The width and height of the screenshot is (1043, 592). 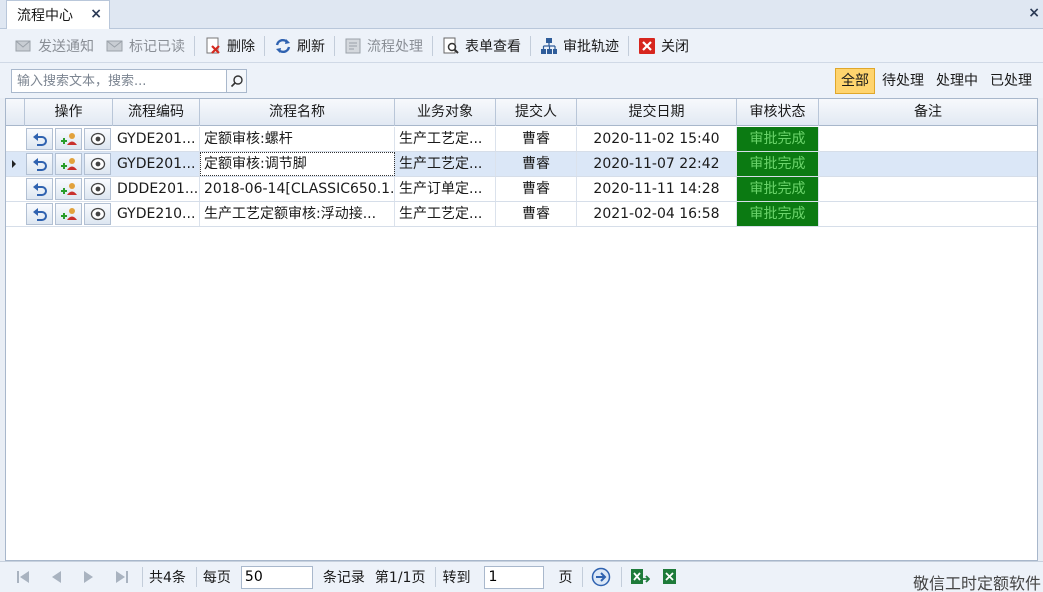 What do you see at coordinates (1011, 81) in the screenshot?
I see `filter-processed: 已处理` at bounding box center [1011, 81].